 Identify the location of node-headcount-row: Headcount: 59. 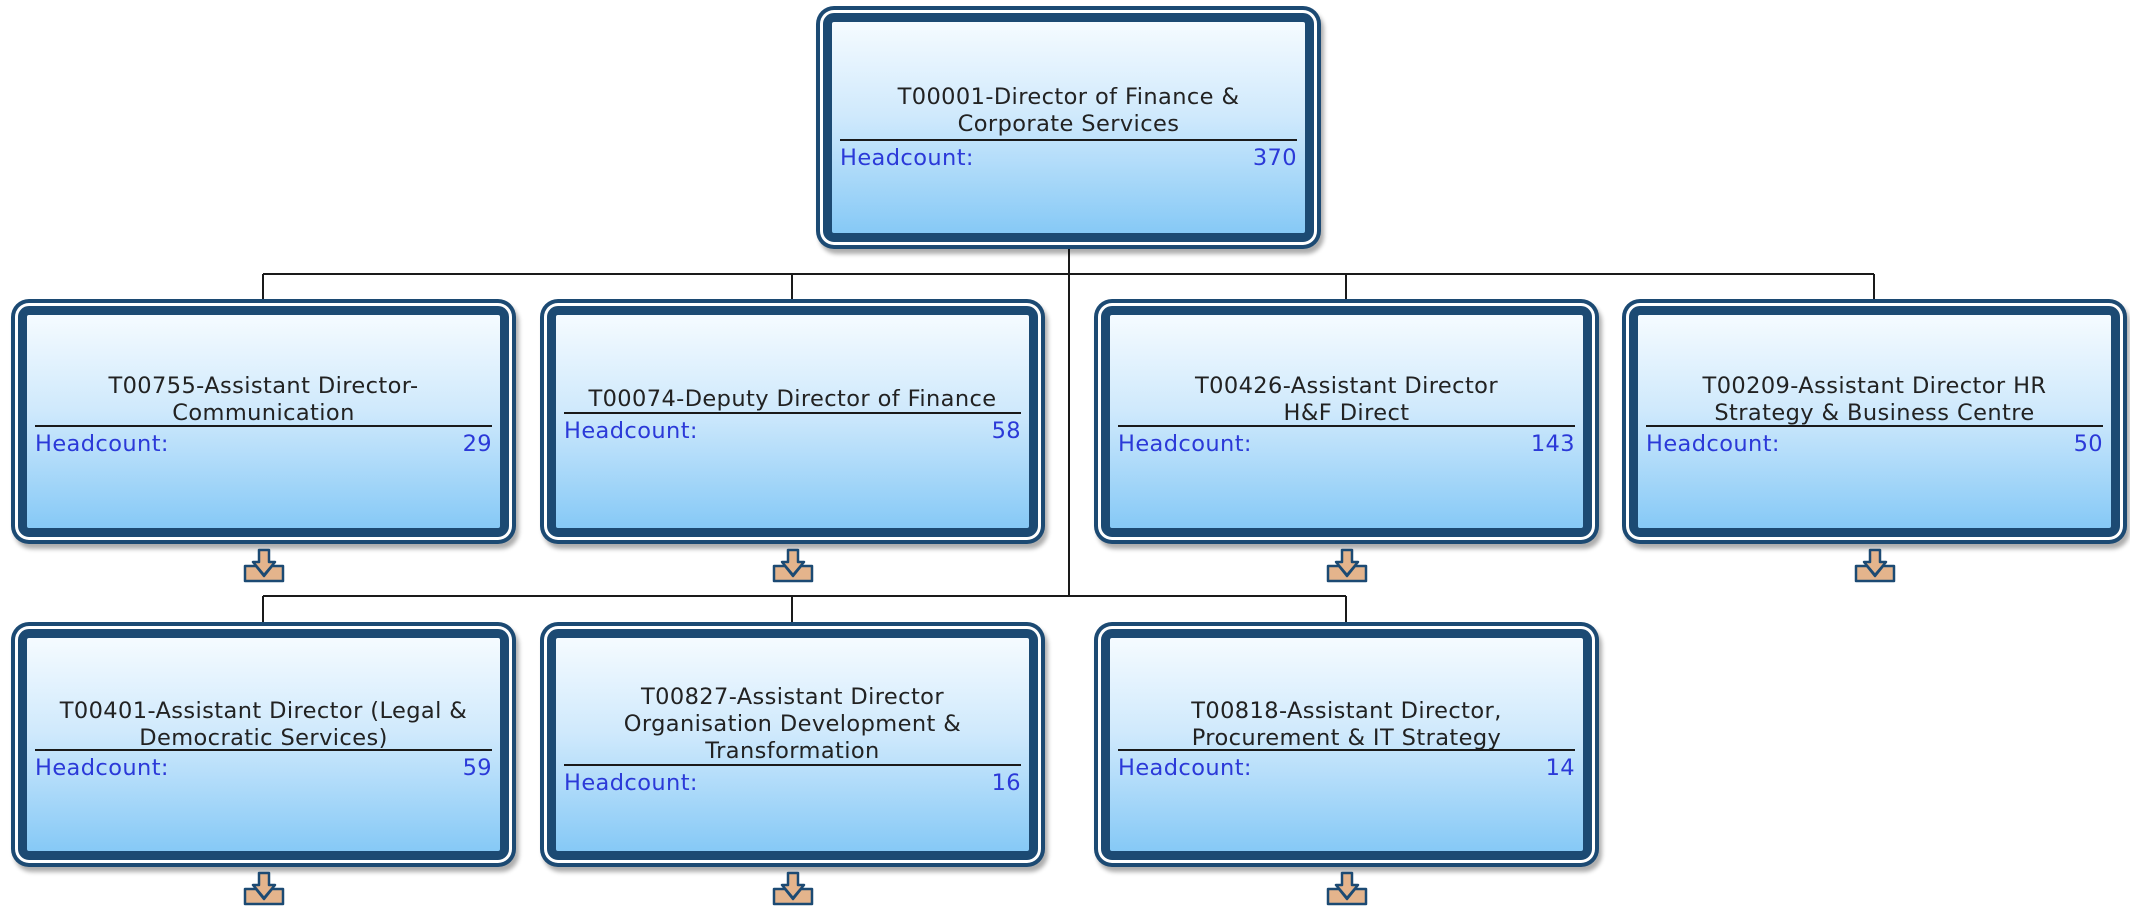
(263, 768).